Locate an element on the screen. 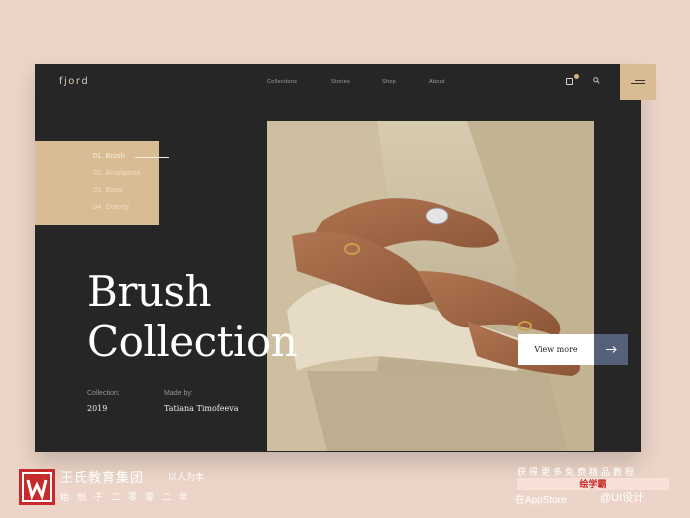  hero-title-line1: Brush is located at coordinates (149, 291).